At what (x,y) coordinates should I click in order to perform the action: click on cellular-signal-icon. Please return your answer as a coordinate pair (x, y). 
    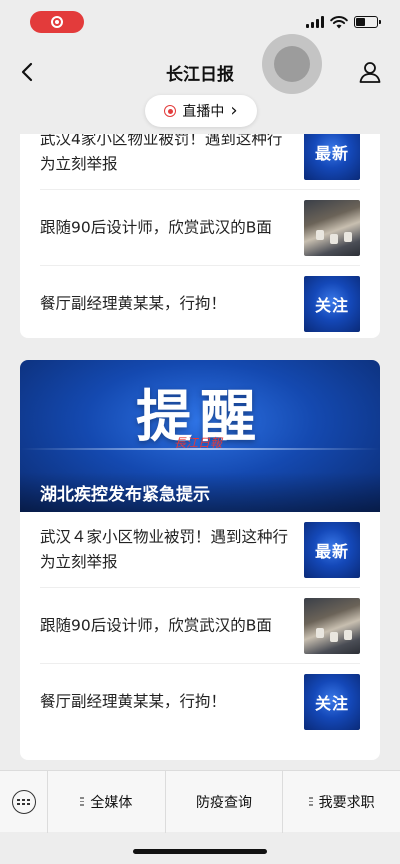
    Looking at the image, I should click on (315, 22).